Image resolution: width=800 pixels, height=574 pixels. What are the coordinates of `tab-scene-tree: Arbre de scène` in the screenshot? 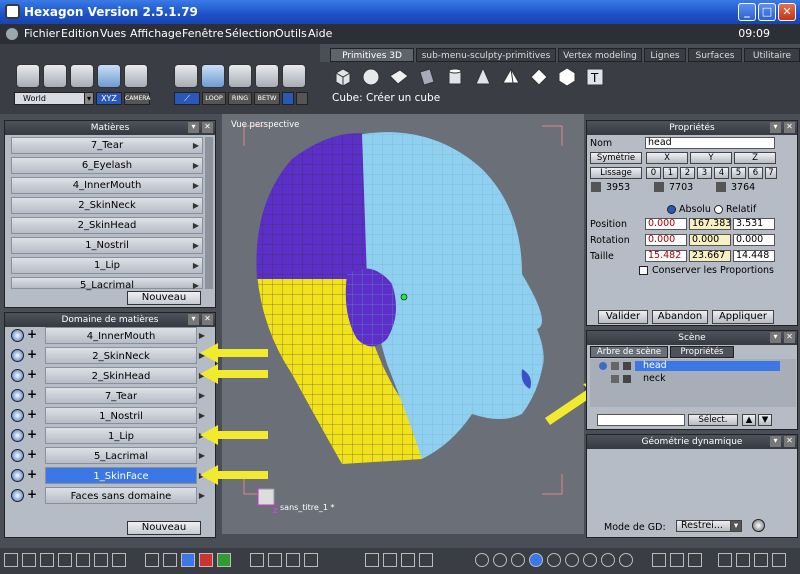 It's located at (629, 352).